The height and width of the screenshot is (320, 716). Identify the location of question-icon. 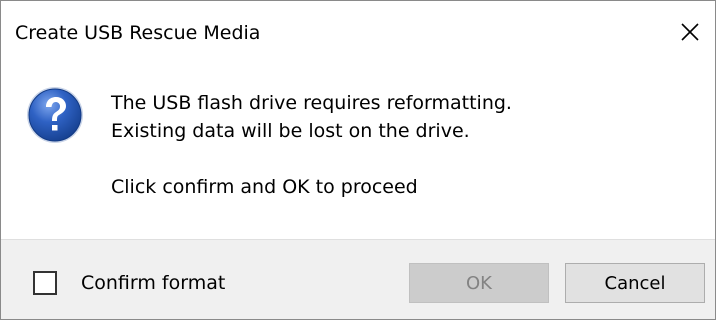
(55, 115).